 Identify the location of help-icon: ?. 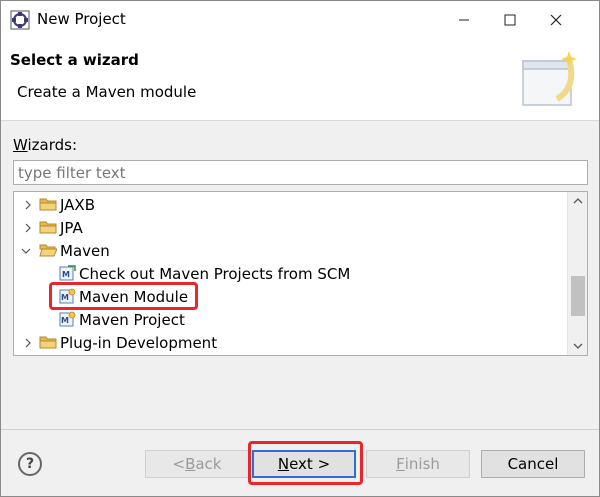
(30, 464).